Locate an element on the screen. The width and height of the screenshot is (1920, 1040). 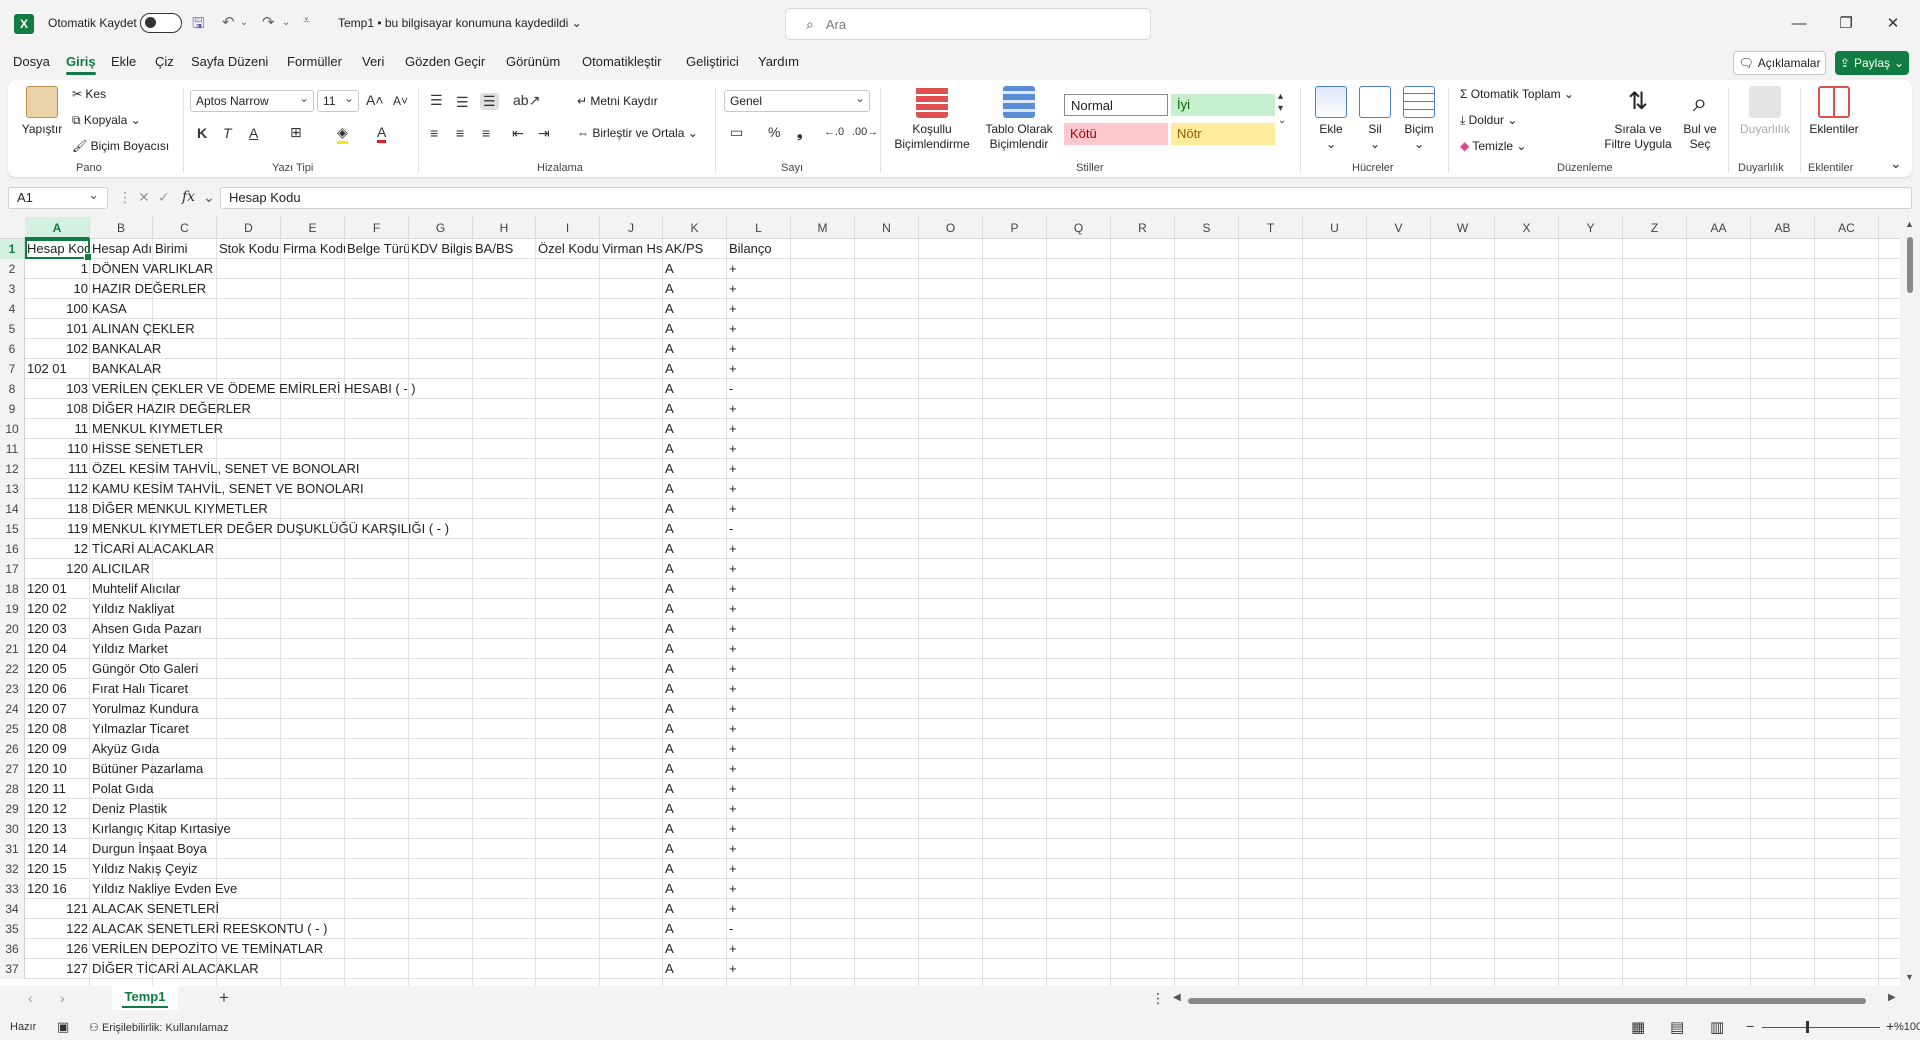
autosave-toggle is located at coordinates (161, 23).